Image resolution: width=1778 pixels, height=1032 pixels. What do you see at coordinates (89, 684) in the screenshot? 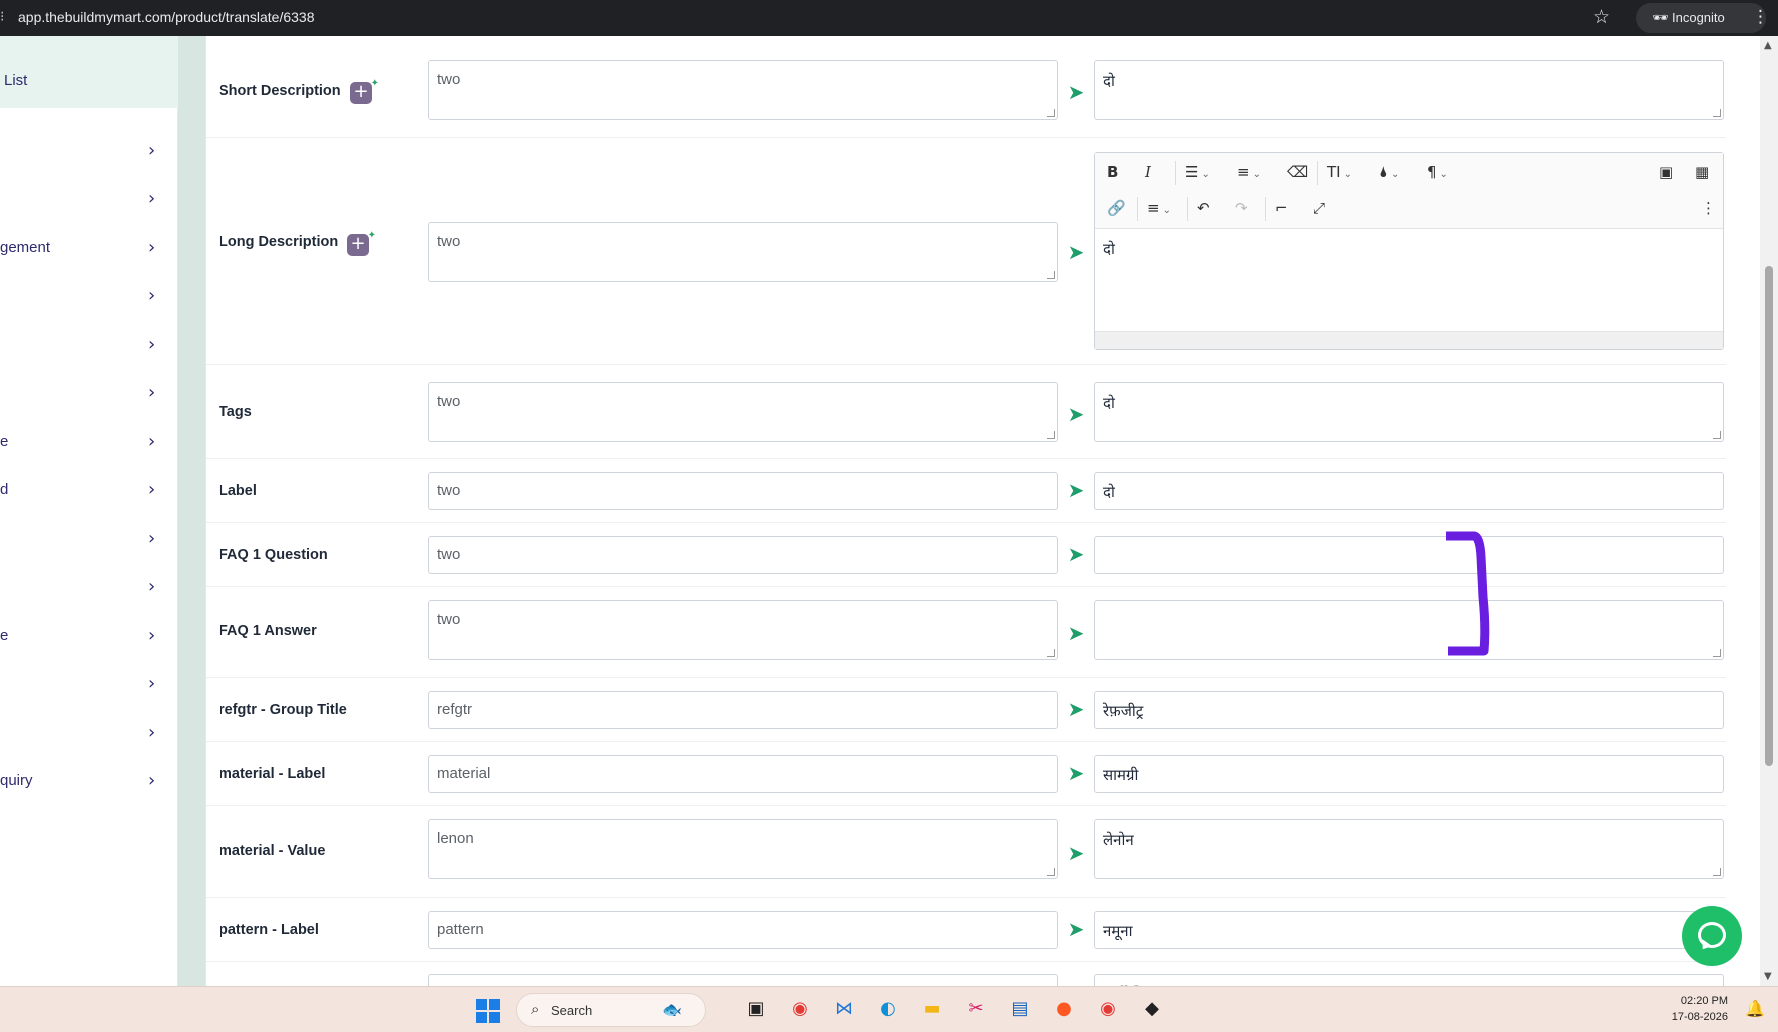
I see `sidebar-item-12: ›` at bounding box center [89, 684].